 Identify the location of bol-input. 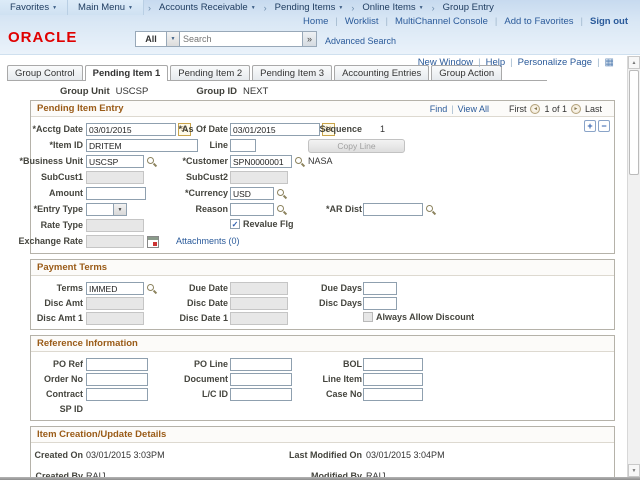
(393, 364).